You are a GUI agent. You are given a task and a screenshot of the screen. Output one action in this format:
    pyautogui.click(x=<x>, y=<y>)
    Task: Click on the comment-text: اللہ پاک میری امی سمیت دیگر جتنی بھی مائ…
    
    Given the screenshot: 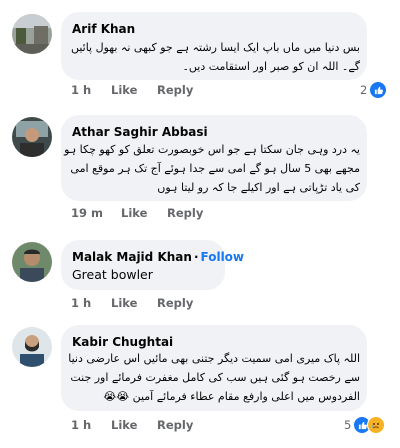 What is the action you would take?
    pyautogui.click(x=214, y=377)
    